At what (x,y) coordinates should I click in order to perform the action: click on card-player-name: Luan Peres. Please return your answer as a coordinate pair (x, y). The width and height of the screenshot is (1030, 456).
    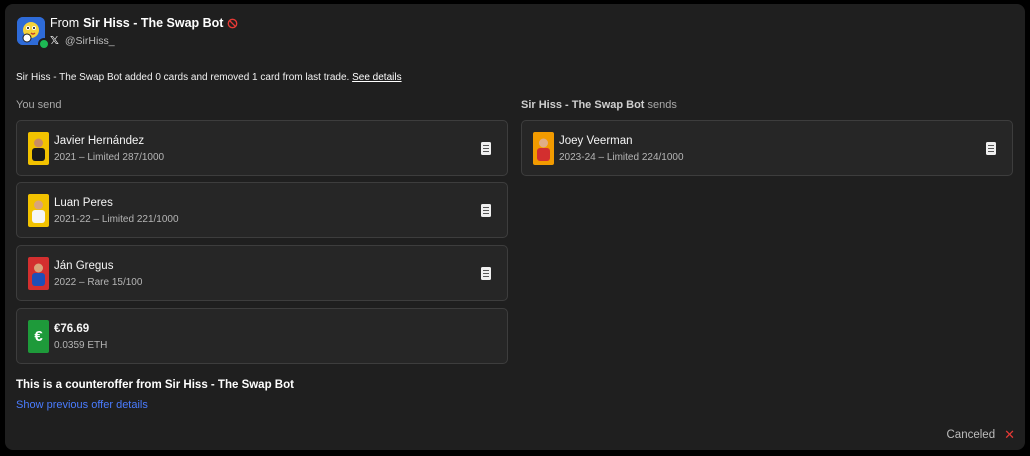
    Looking at the image, I should click on (83, 203).